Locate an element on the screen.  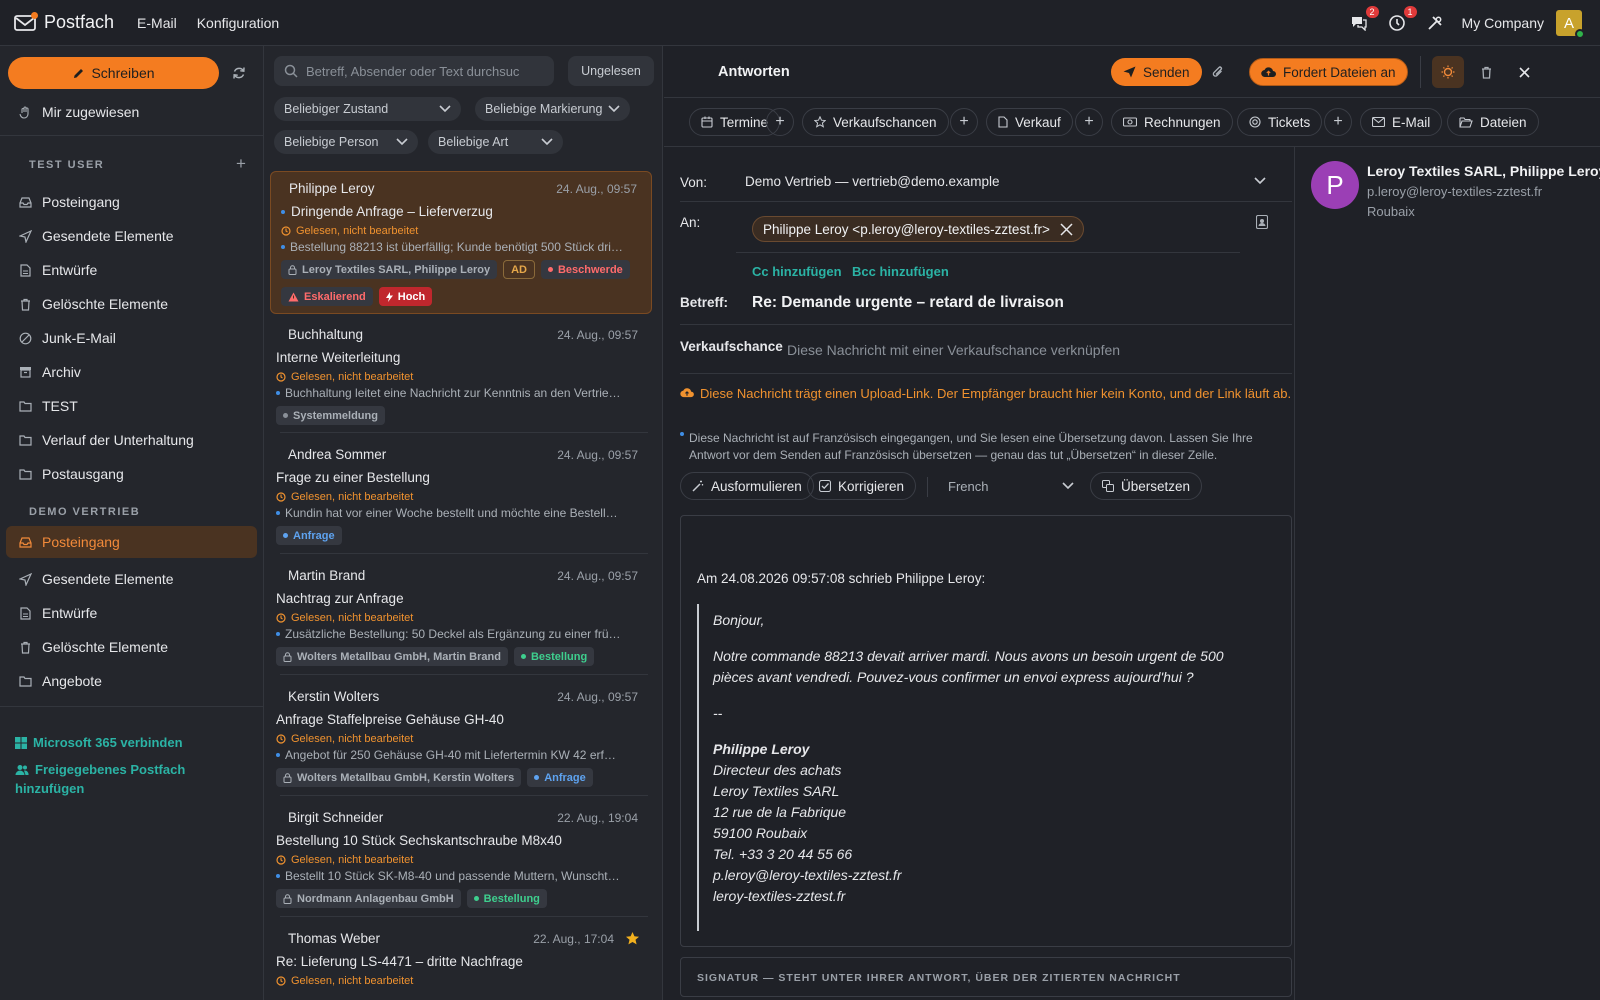
user-avatar: A is located at coordinates (1570, 24).